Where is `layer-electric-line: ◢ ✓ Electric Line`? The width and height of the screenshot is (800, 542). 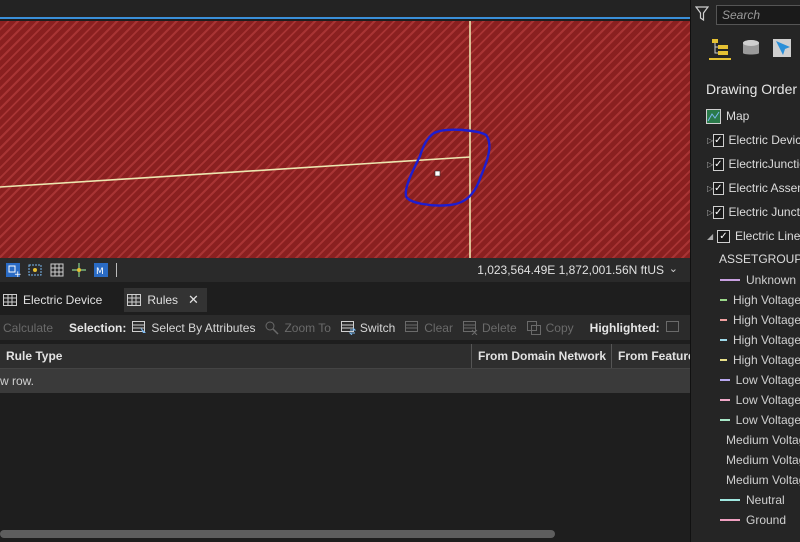 layer-electric-line: ◢ ✓ Electric Line is located at coordinates (745, 236).